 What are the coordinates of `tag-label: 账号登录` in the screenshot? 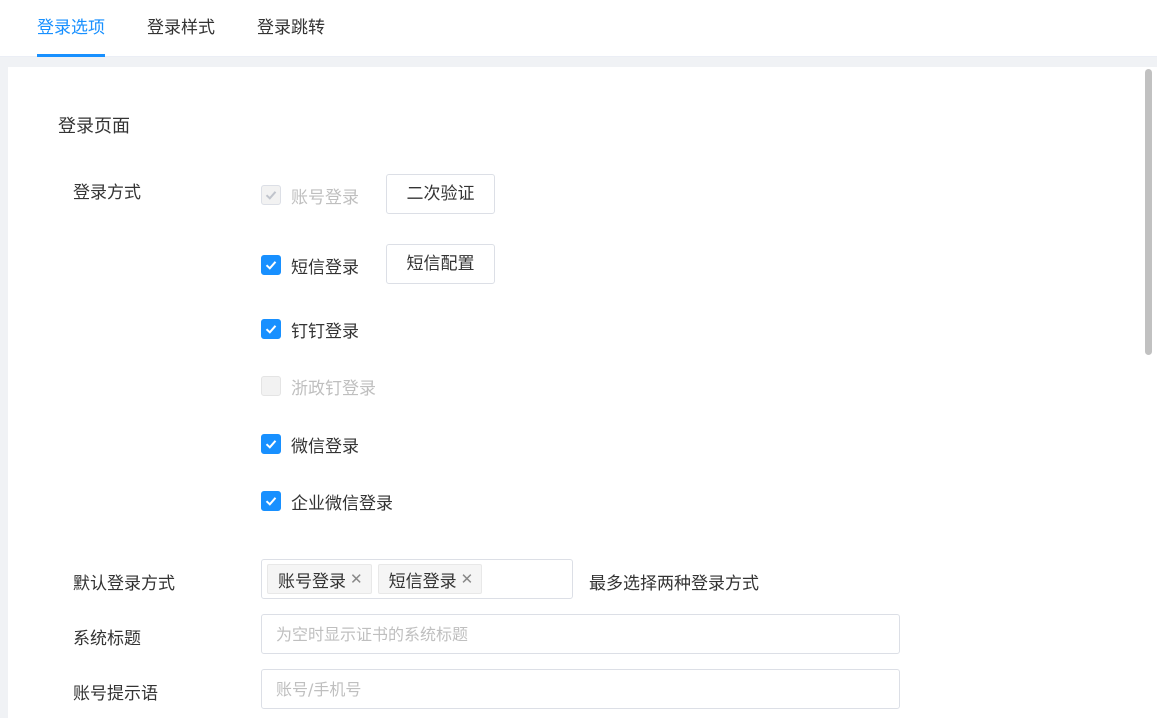 It's located at (312, 581).